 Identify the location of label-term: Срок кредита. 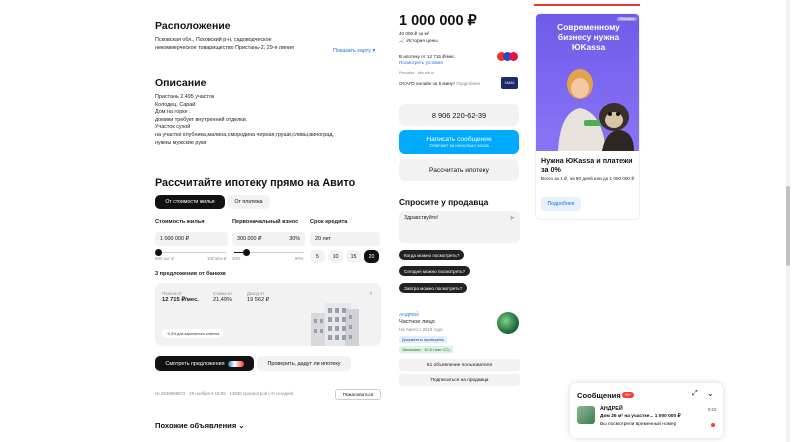
(329, 222).